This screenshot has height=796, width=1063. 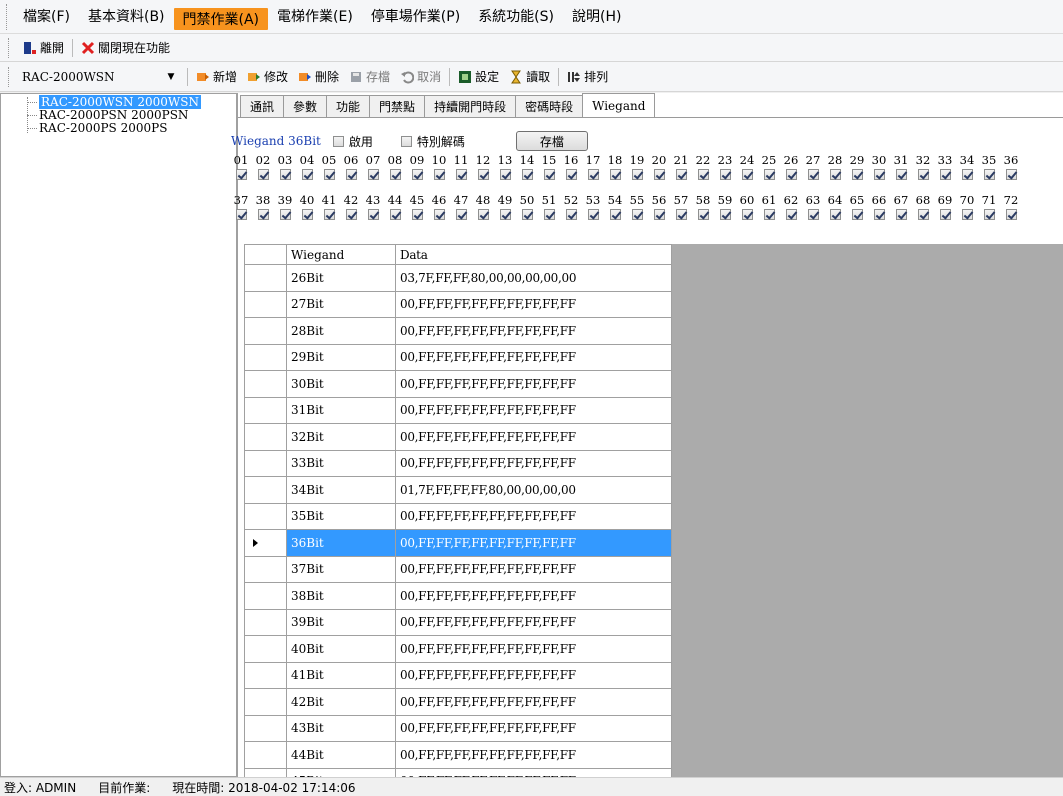 I want to click on cell-wiegand: 45Bit, so click(x=341, y=772).